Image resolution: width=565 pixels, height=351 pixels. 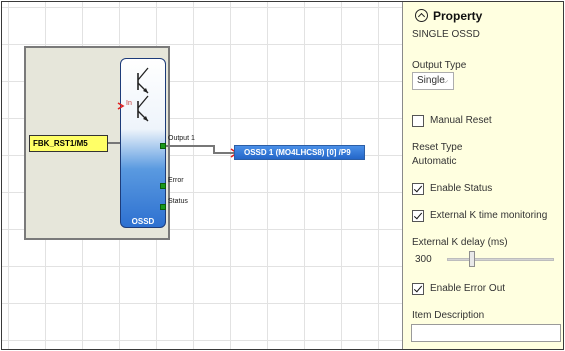 I want to click on enable-status-checkbox, so click(x=418, y=189).